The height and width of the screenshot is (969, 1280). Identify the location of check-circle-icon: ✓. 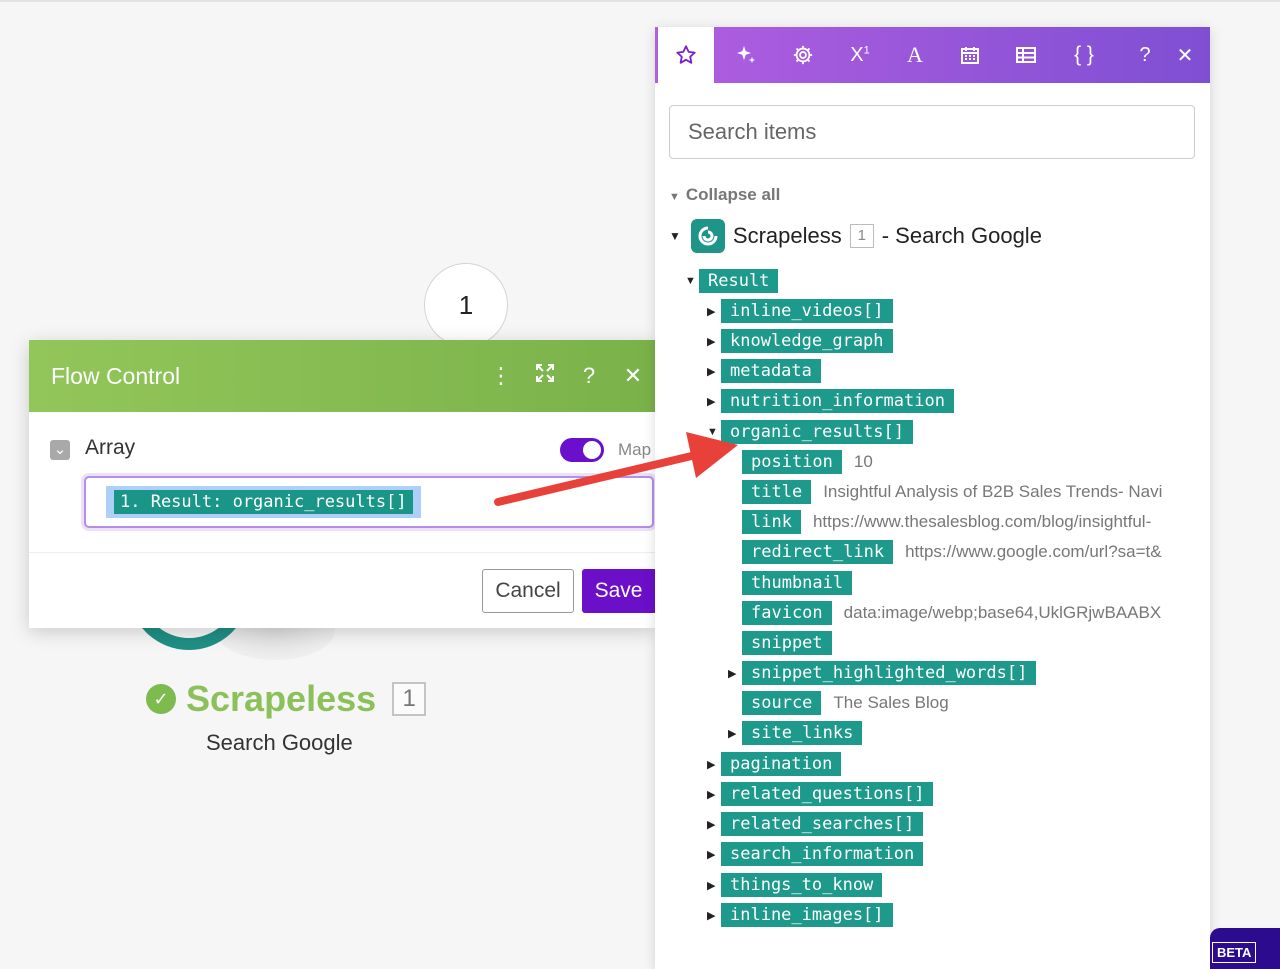
(161, 699).